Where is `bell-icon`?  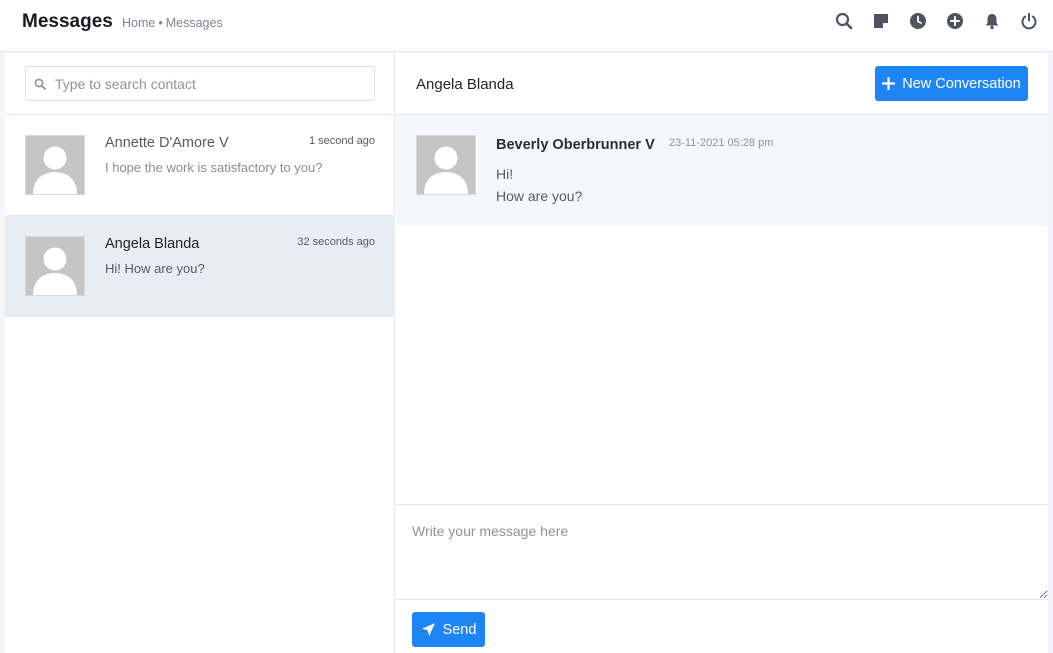 bell-icon is located at coordinates (992, 21).